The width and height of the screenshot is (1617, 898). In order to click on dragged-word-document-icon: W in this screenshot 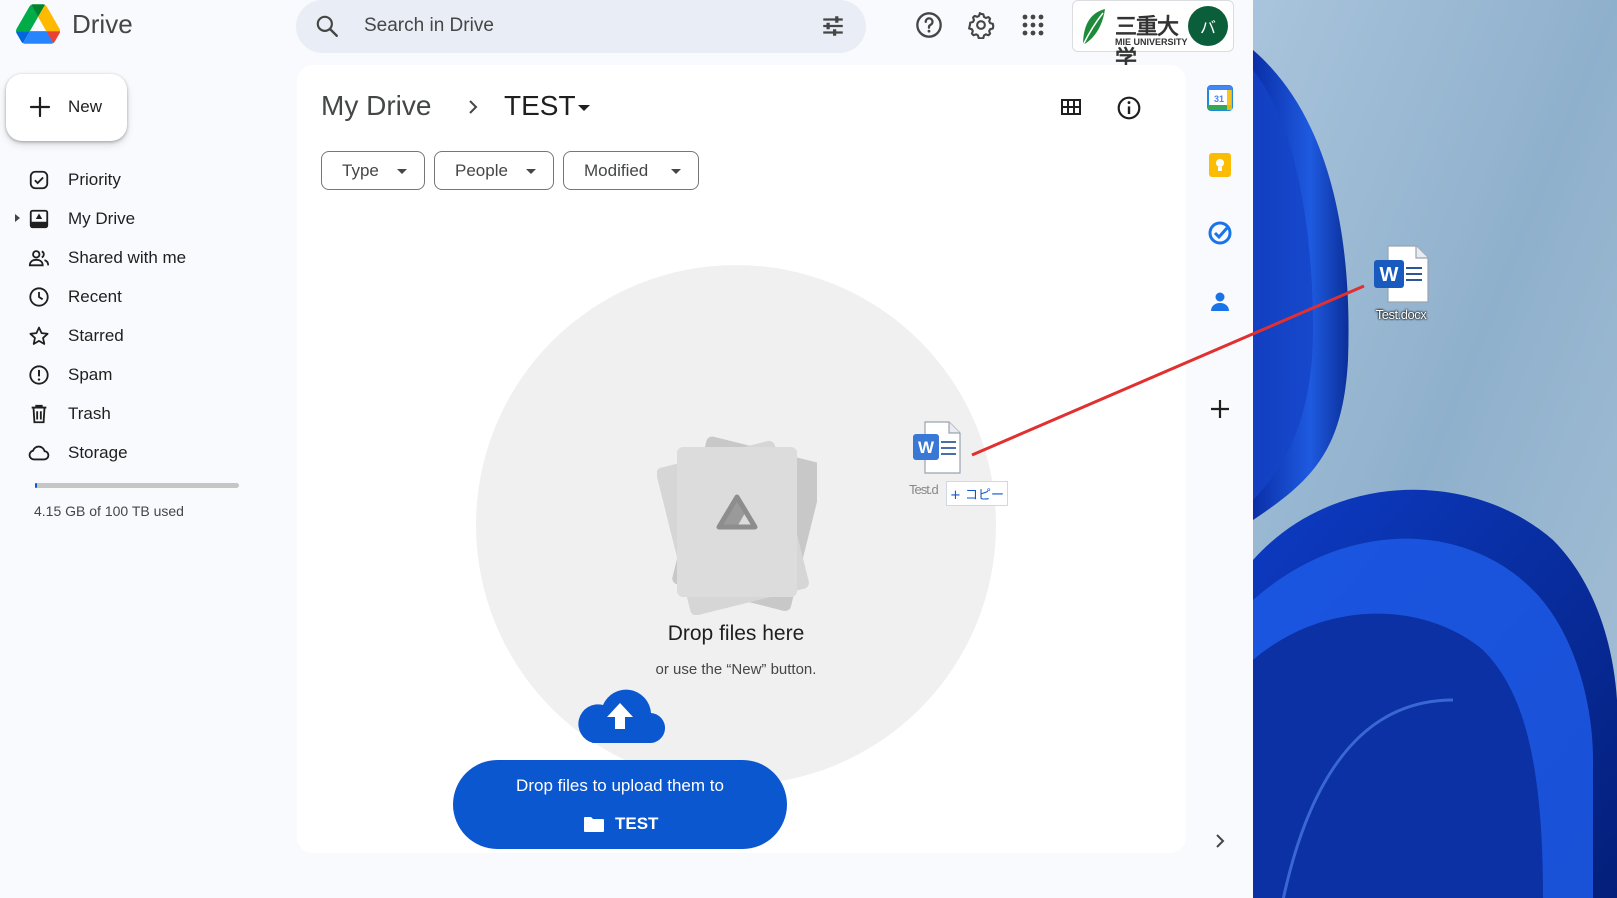, I will do `click(937, 447)`.